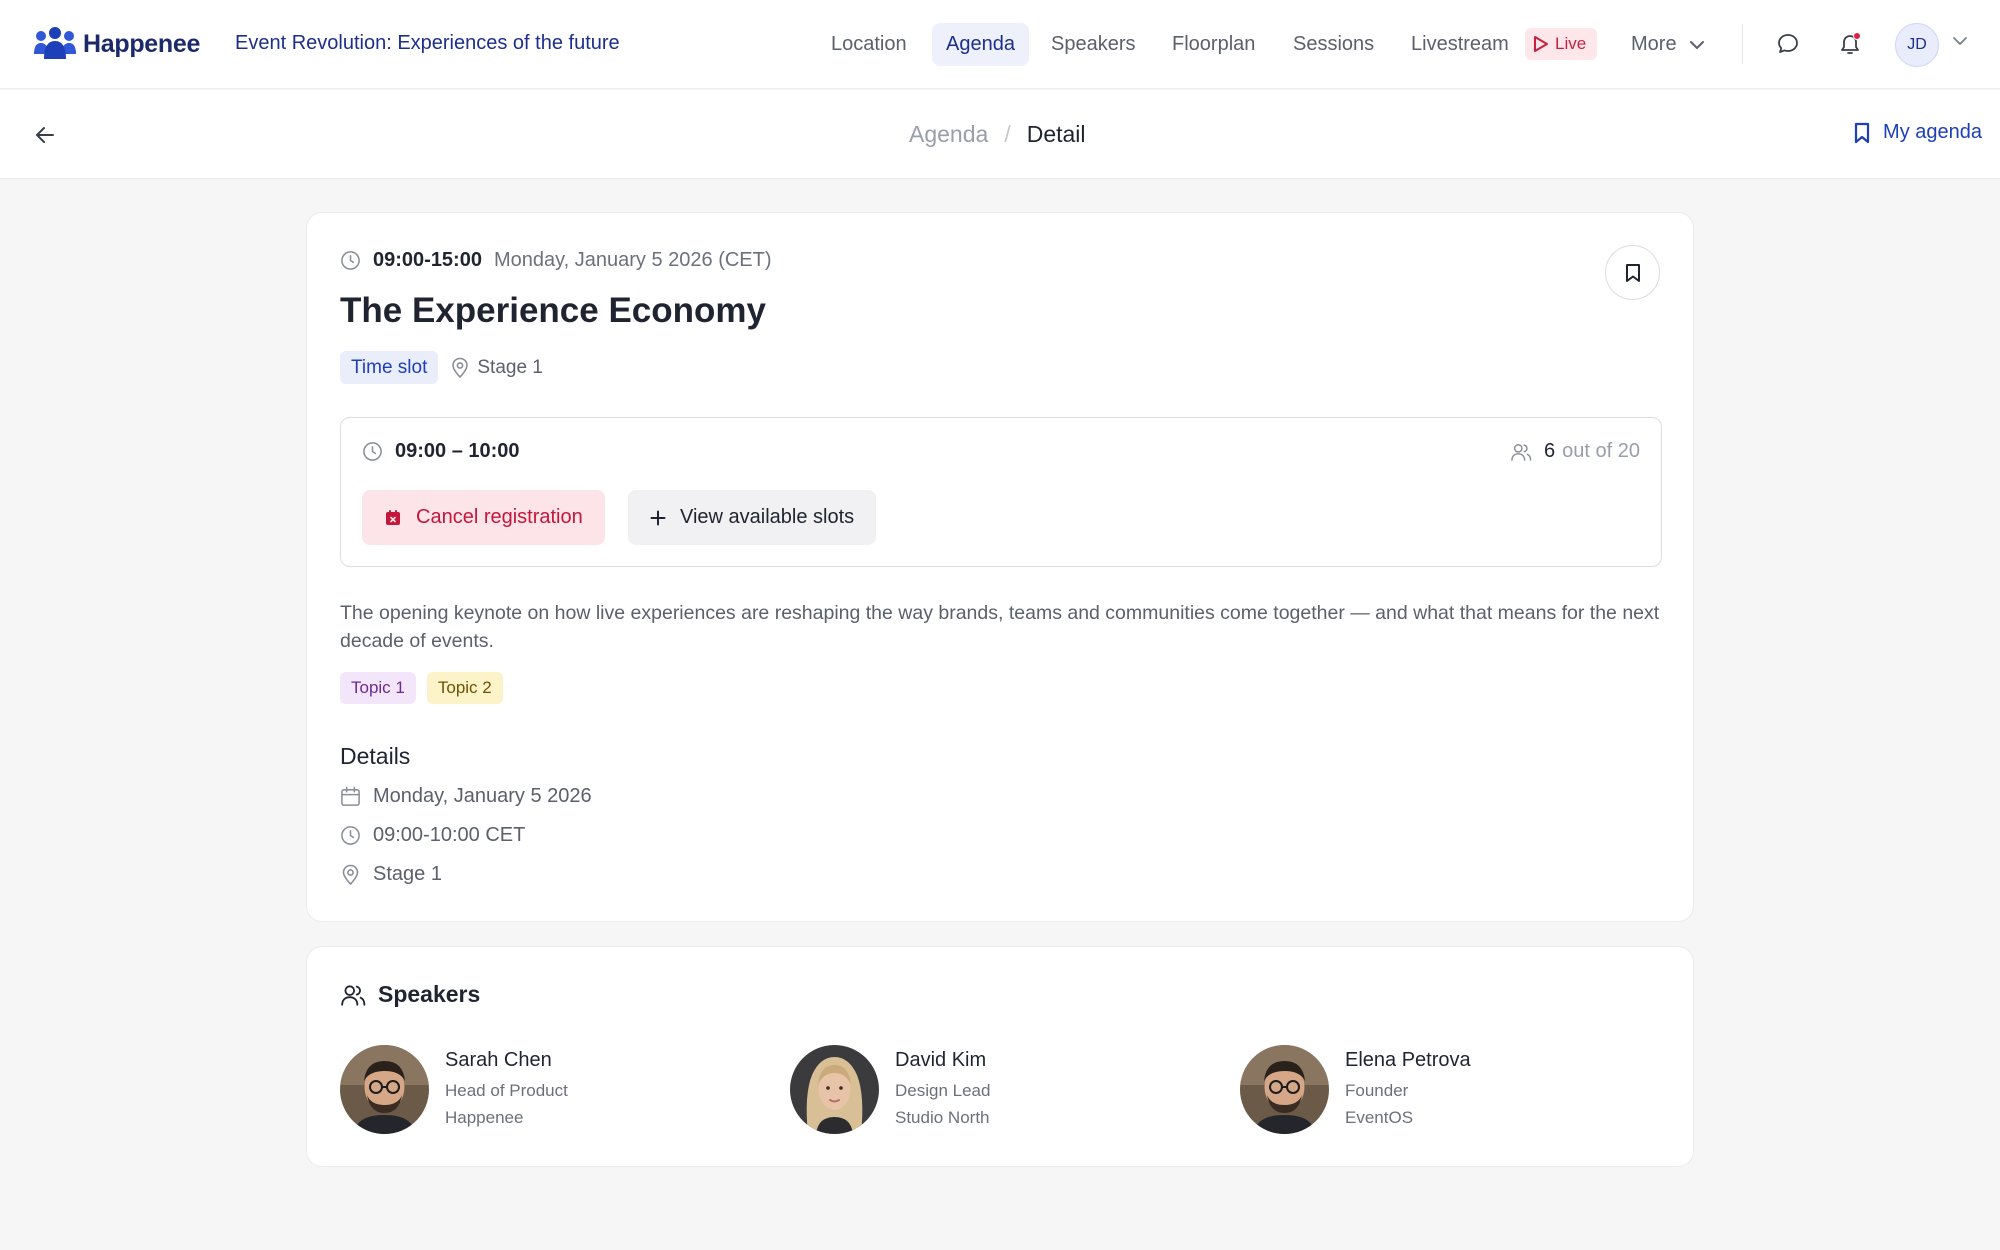 This screenshot has height=1250, width=2000. What do you see at coordinates (1093, 44) in the screenshot?
I see `nav-speakers: Speakers` at bounding box center [1093, 44].